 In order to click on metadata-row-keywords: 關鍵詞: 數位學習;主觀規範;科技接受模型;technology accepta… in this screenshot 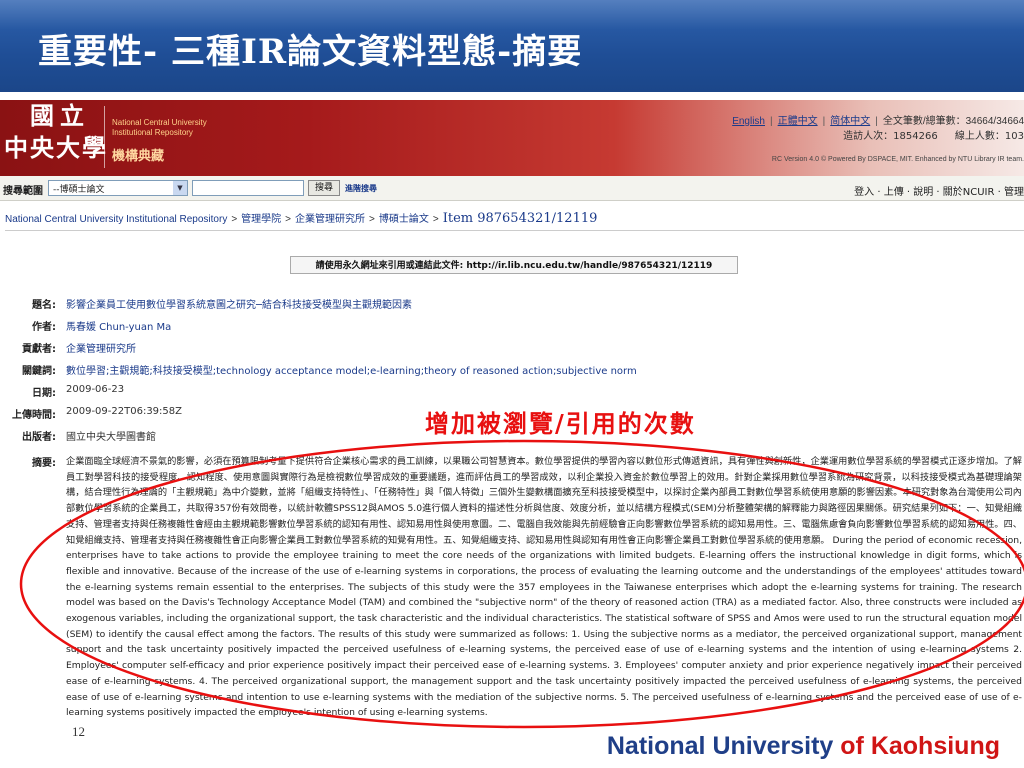, I will do `click(512, 372)`.